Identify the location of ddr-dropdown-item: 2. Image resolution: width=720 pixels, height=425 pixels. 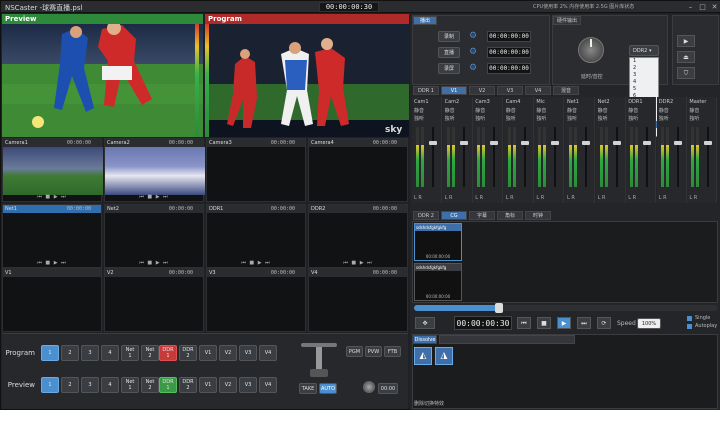
(644, 68).